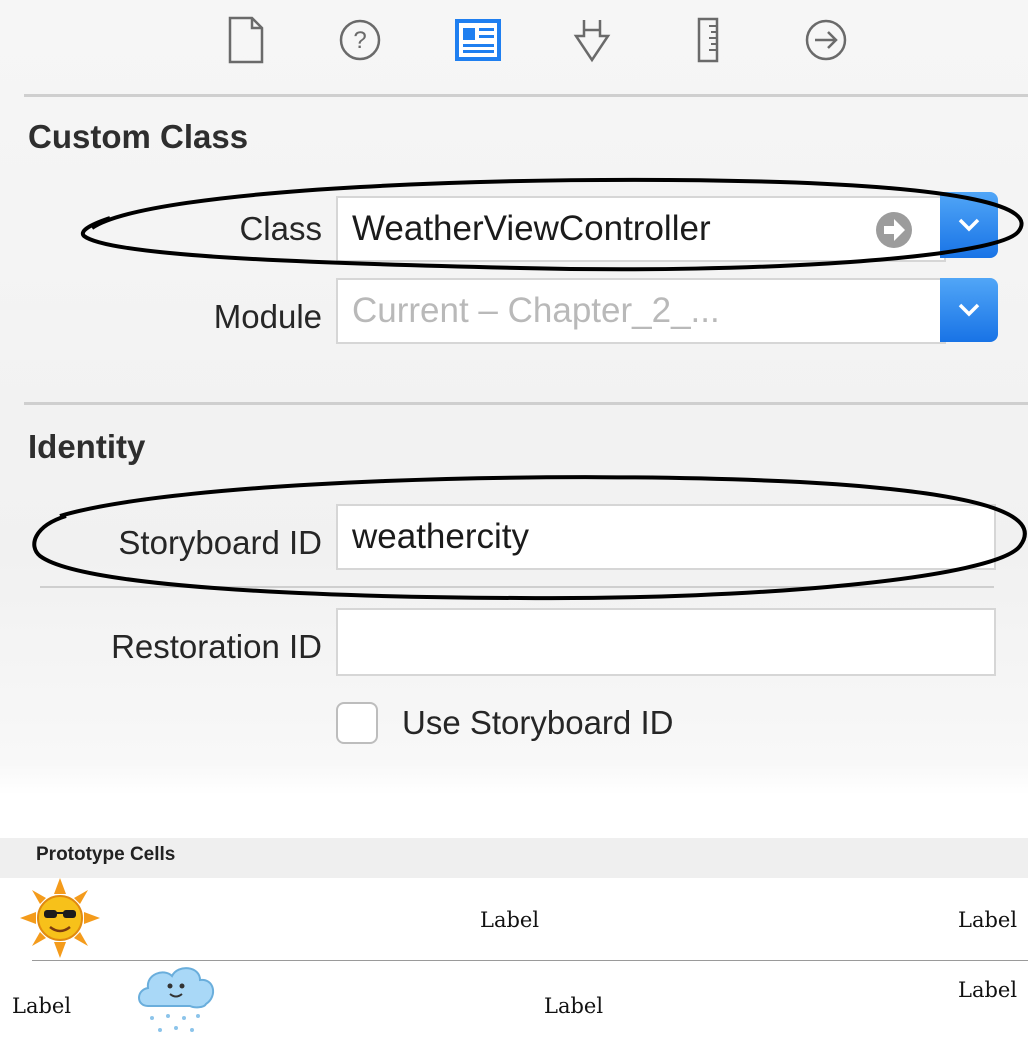 This screenshot has width=1028, height=1038. What do you see at coordinates (894, 230) in the screenshot?
I see `navigate-to-class-icon` at bounding box center [894, 230].